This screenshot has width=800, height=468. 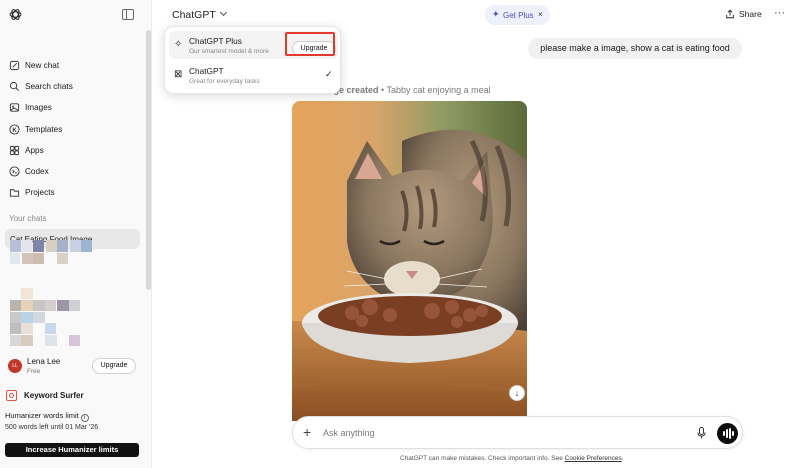 I want to click on openai-logo-icon, so click(x=15, y=14).